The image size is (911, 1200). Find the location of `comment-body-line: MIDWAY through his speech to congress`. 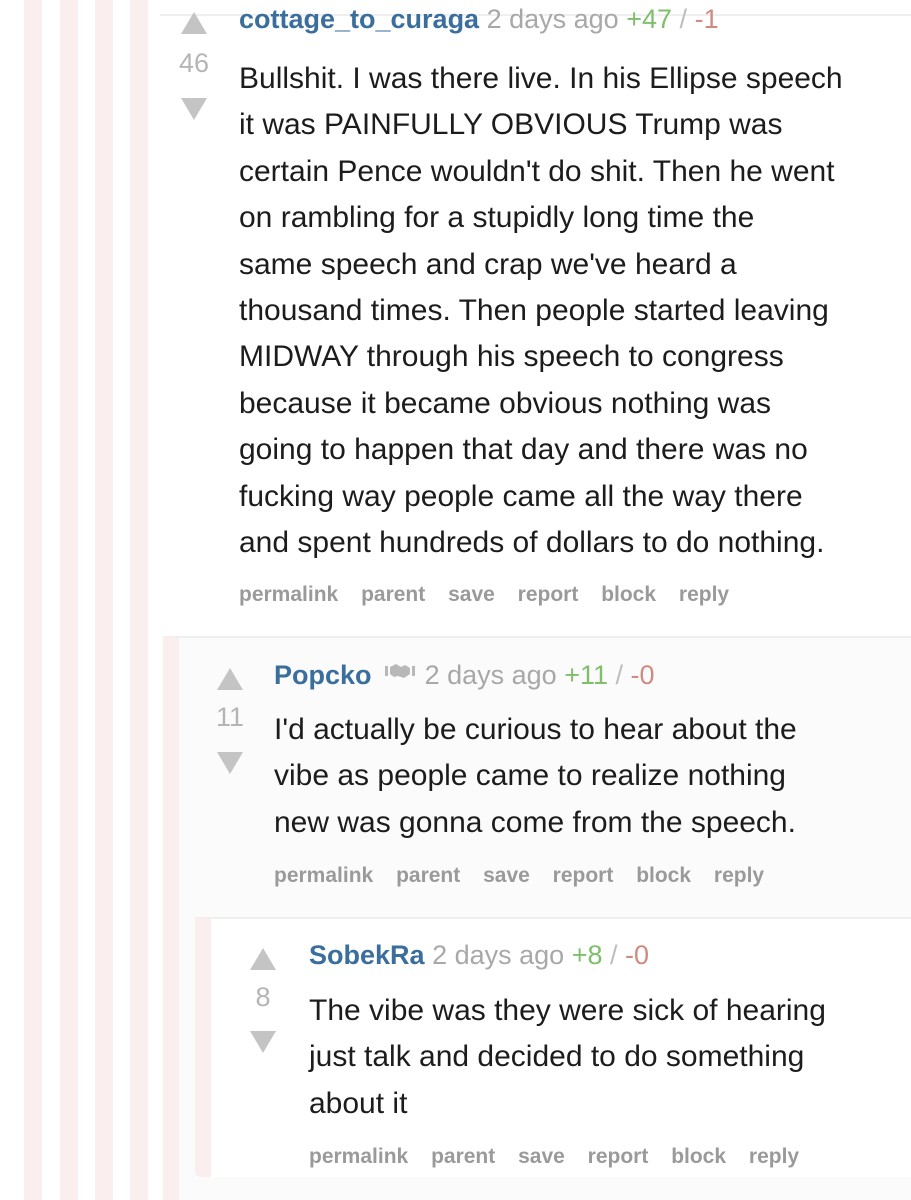

comment-body-line: MIDWAY through his speech to congress is located at coordinates (511, 357).